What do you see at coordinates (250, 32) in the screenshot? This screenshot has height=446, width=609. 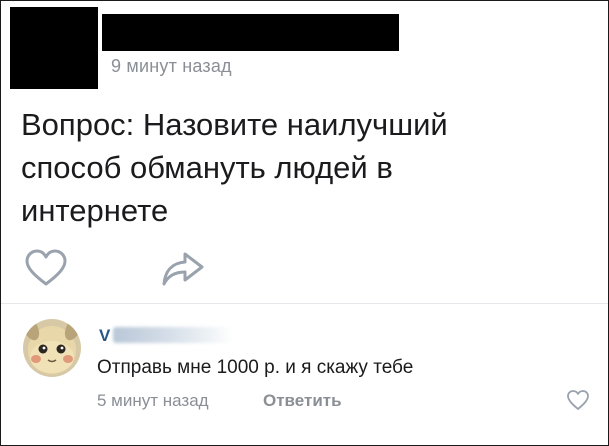 I see `post-author-name-redacted` at bounding box center [250, 32].